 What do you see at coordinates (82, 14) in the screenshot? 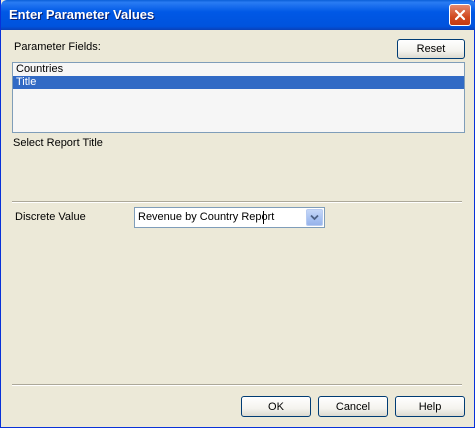
I see `window-title: Enter Parameter Values` at bounding box center [82, 14].